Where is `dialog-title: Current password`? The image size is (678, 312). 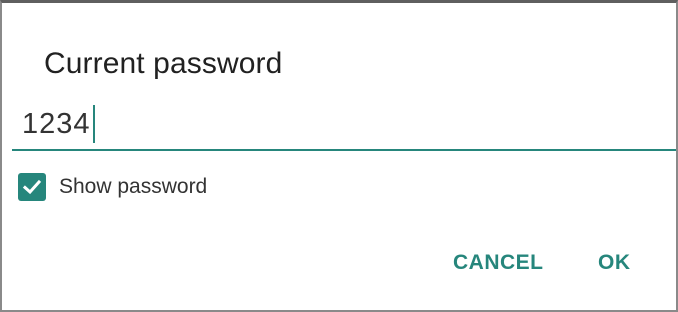
dialog-title: Current password is located at coordinates (163, 63).